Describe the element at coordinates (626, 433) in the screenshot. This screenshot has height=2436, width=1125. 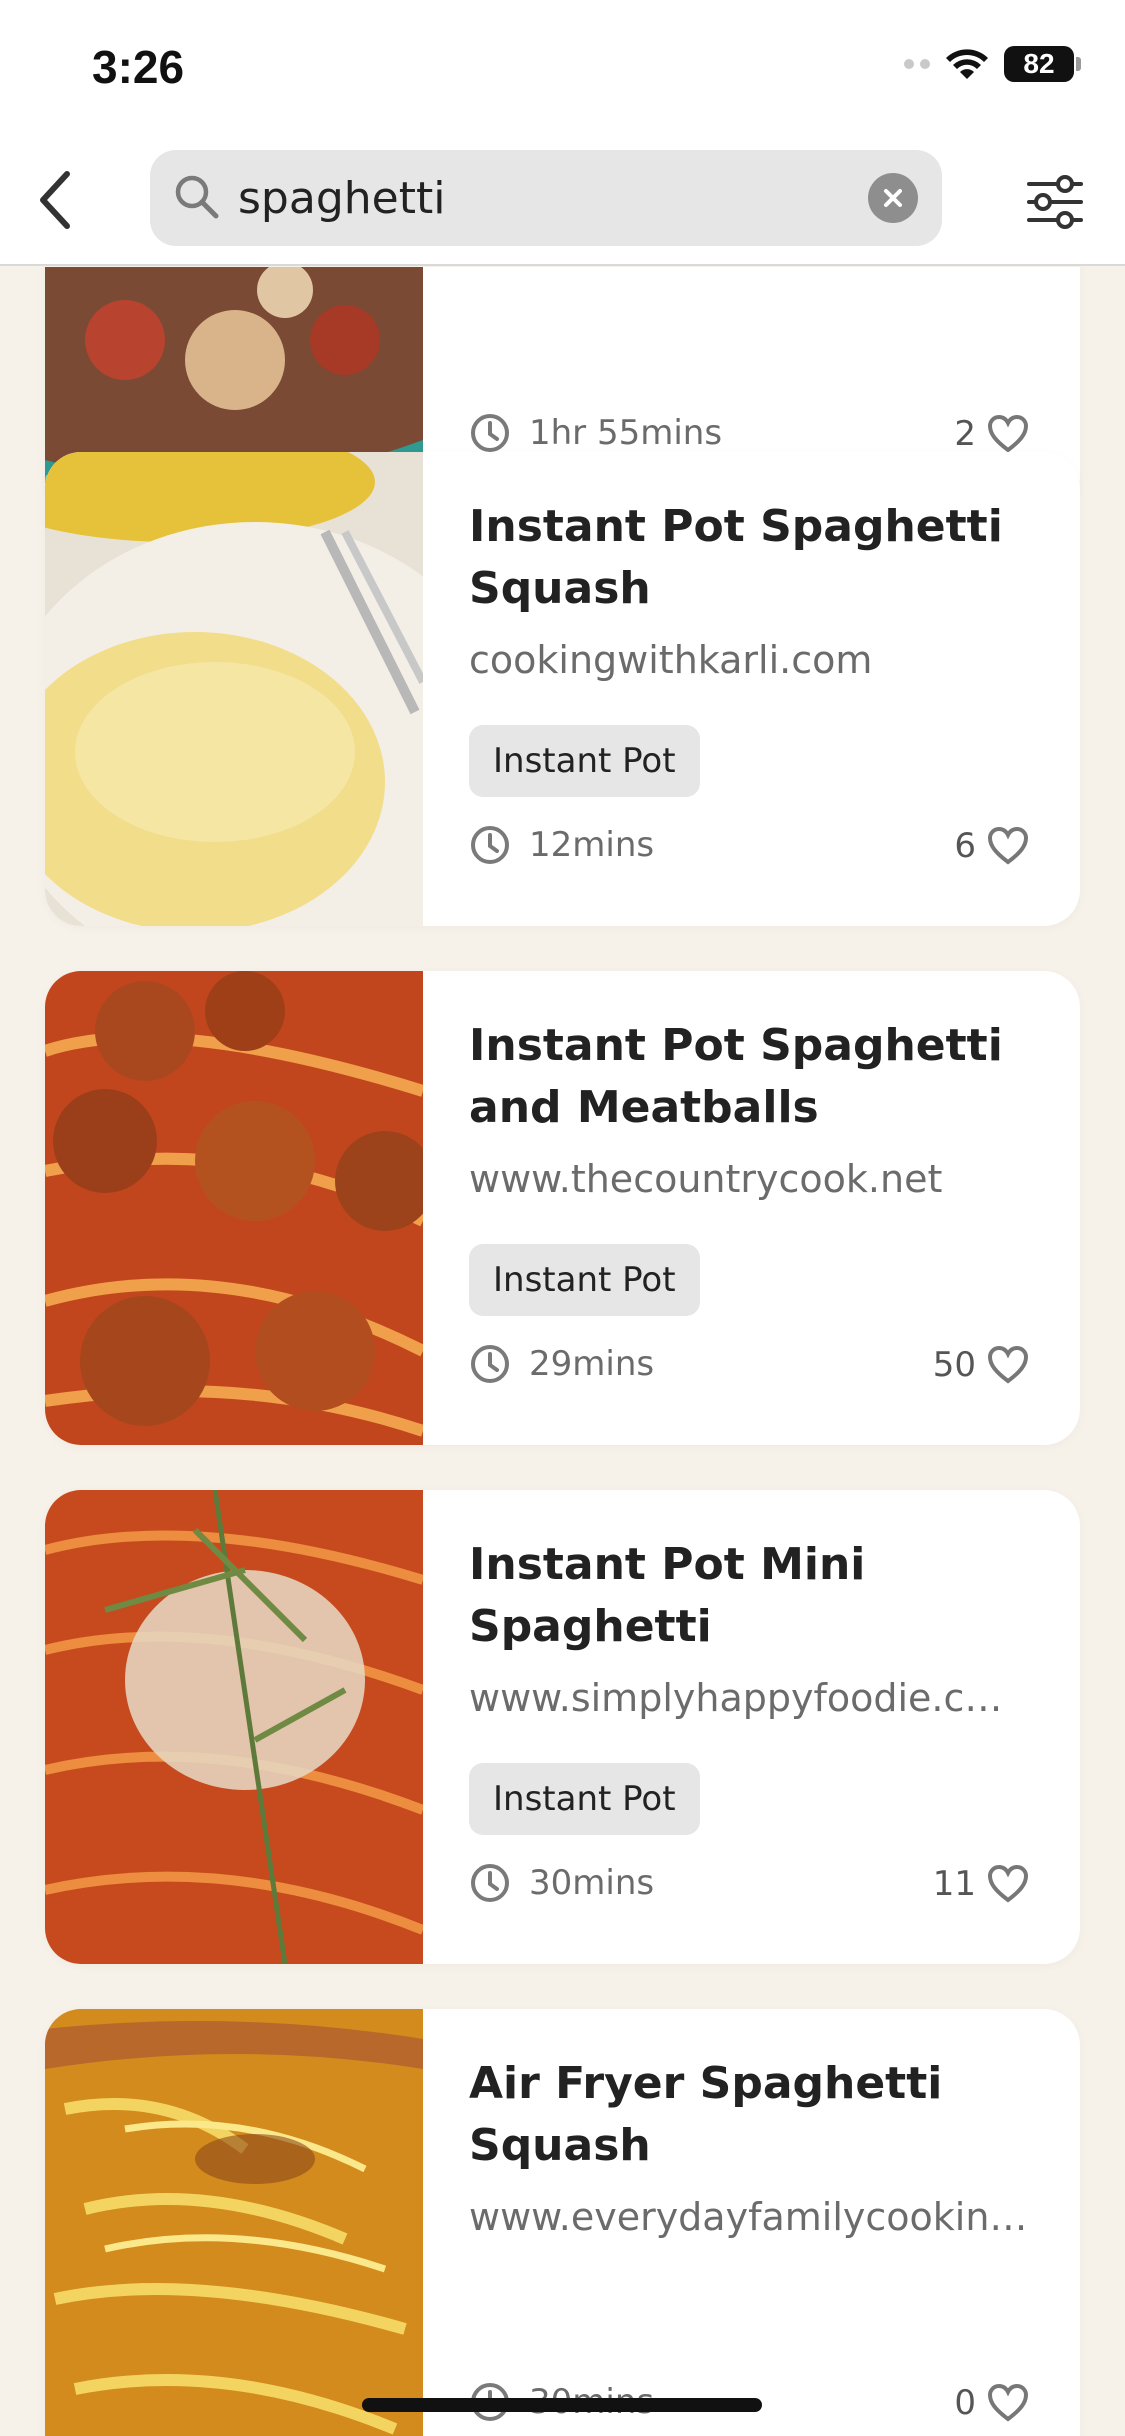
I see `recipe-time-label: 1hr 55mins` at that location.